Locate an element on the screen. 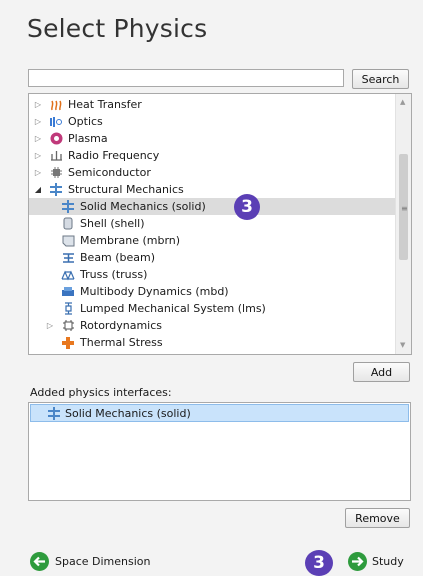 The height and width of the screenshot is (576, 423). next-arrow-icon is located at coordinates (357, 561).